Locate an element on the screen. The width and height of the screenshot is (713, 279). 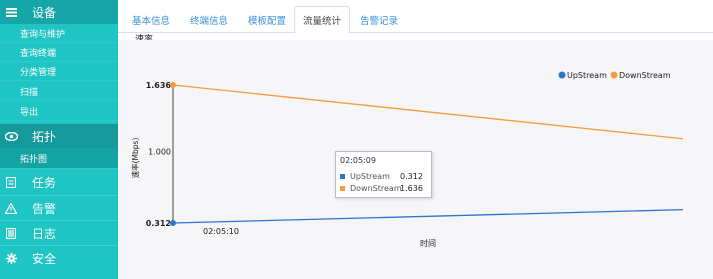
sidebar-section-alarm: 告警 is located at coordinates (59, 208).